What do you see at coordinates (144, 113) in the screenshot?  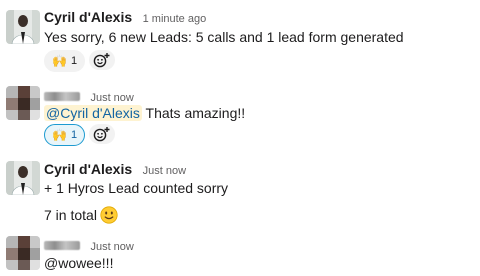 I see `message-text: @Cyril d'Alexis Thats amazing!!` at bounding box center [144, 113].